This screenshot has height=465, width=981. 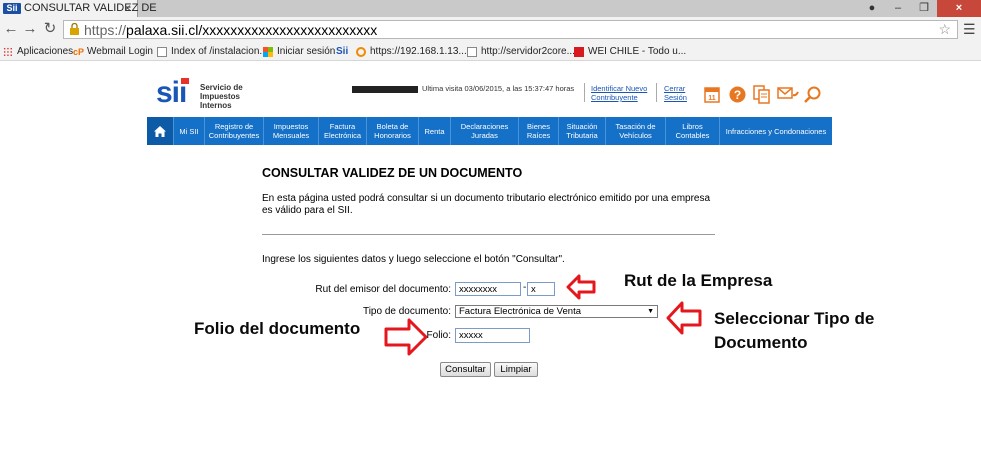 I want to click on nav-tasacion-vehiculos: Tasación de Vehículos, so click(x=636, y=131).